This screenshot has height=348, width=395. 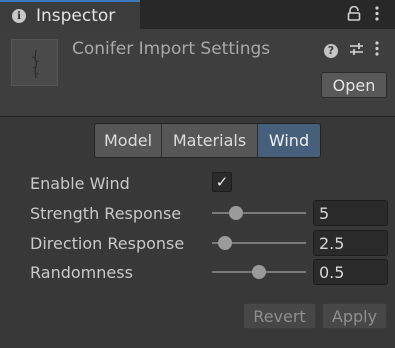 I want to click on direction-response-label: Direction Response, so click(x=107, y=243).